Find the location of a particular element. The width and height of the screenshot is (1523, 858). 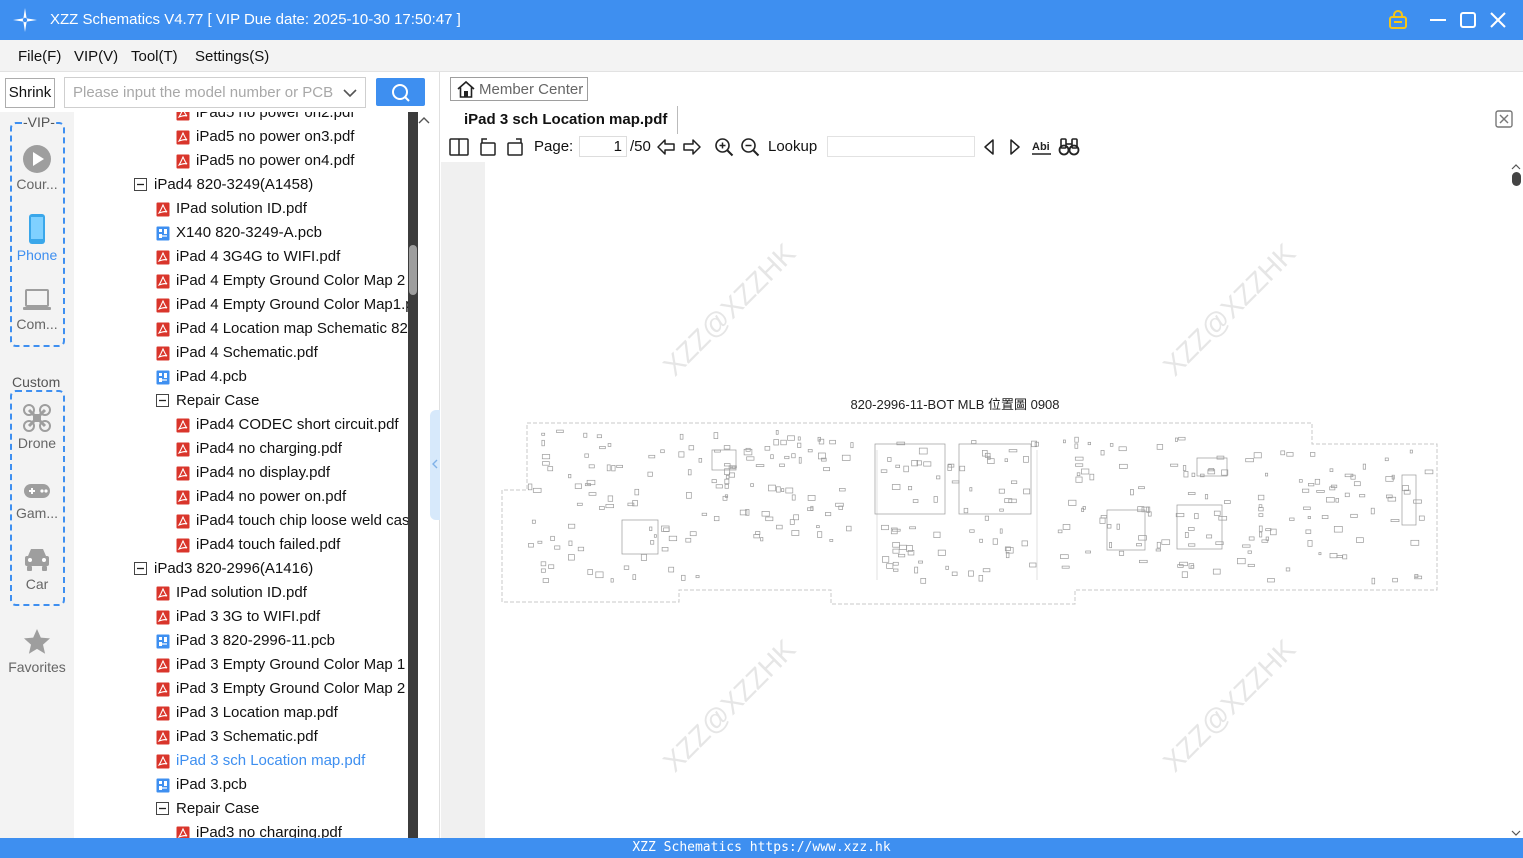

lookup-input is located at coordinates (901, 146).